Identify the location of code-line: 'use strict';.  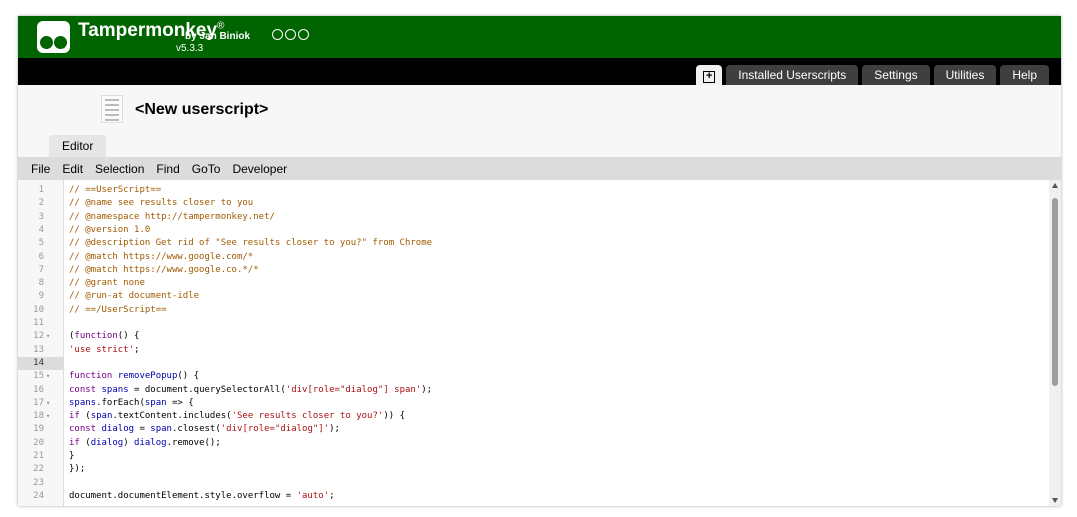
(104, 350).